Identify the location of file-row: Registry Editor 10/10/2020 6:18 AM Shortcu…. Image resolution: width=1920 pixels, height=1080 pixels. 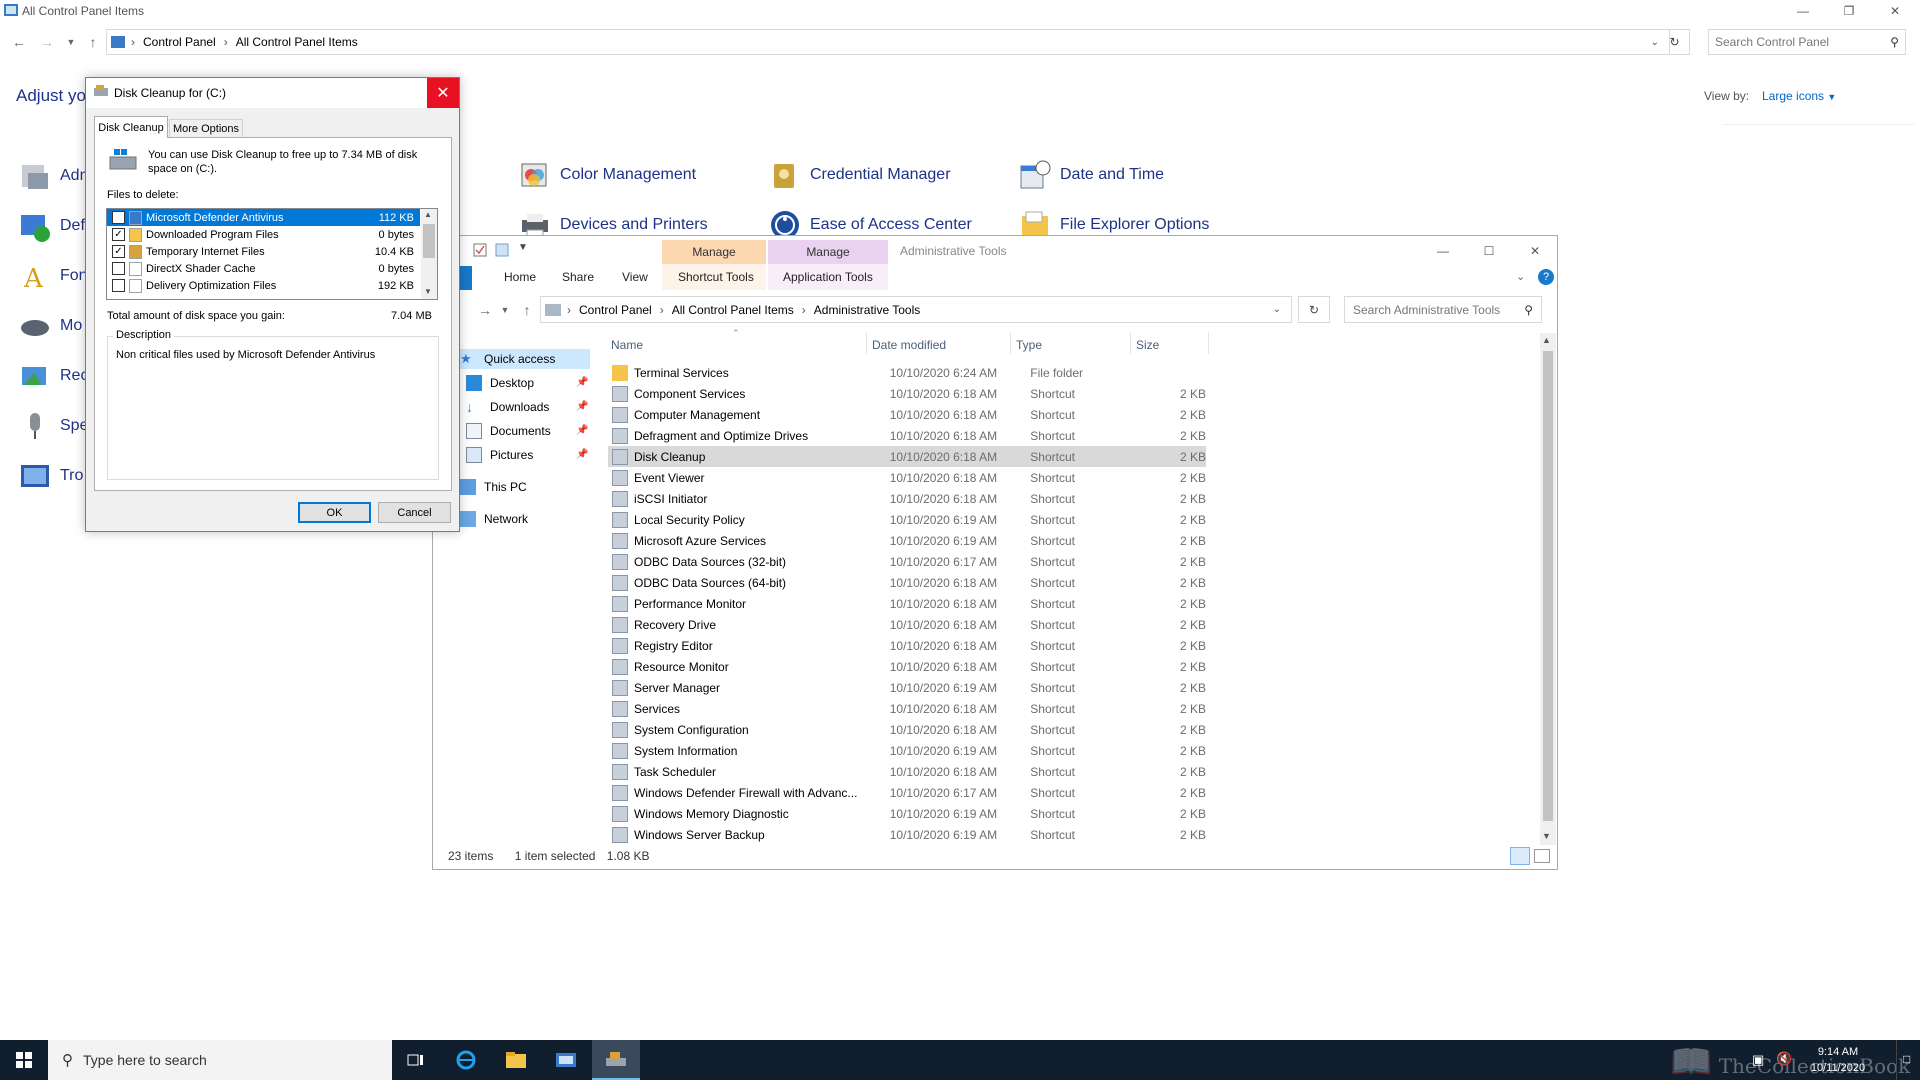
(907, 645).